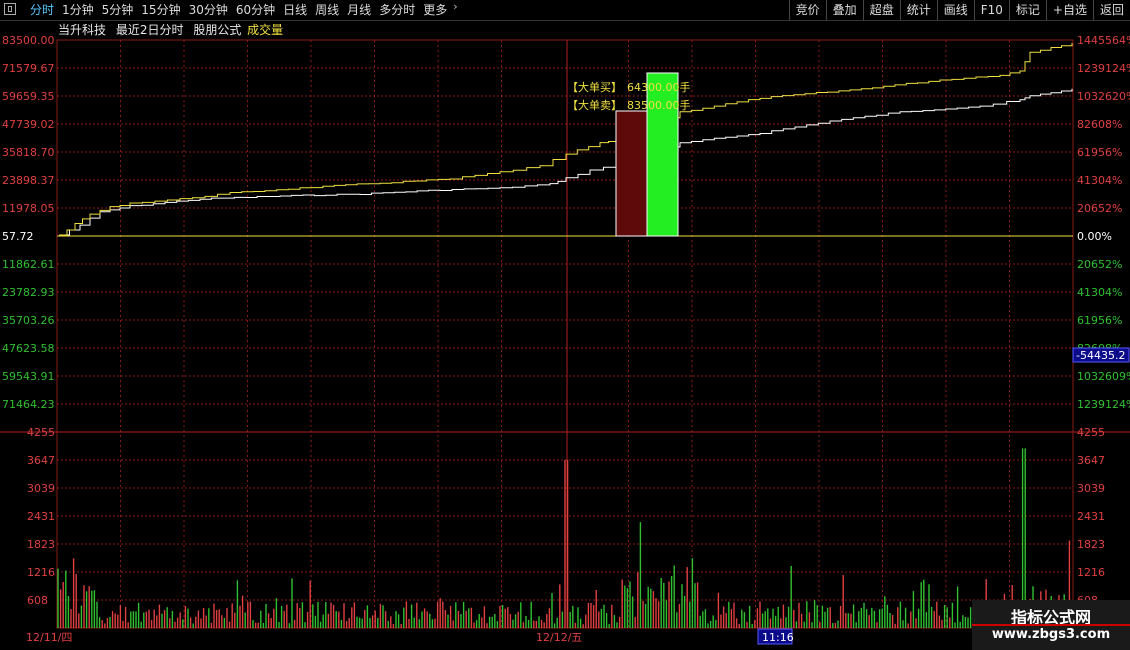  I want to click on left-axis-label-13: 71464.23, so click(28, 404).